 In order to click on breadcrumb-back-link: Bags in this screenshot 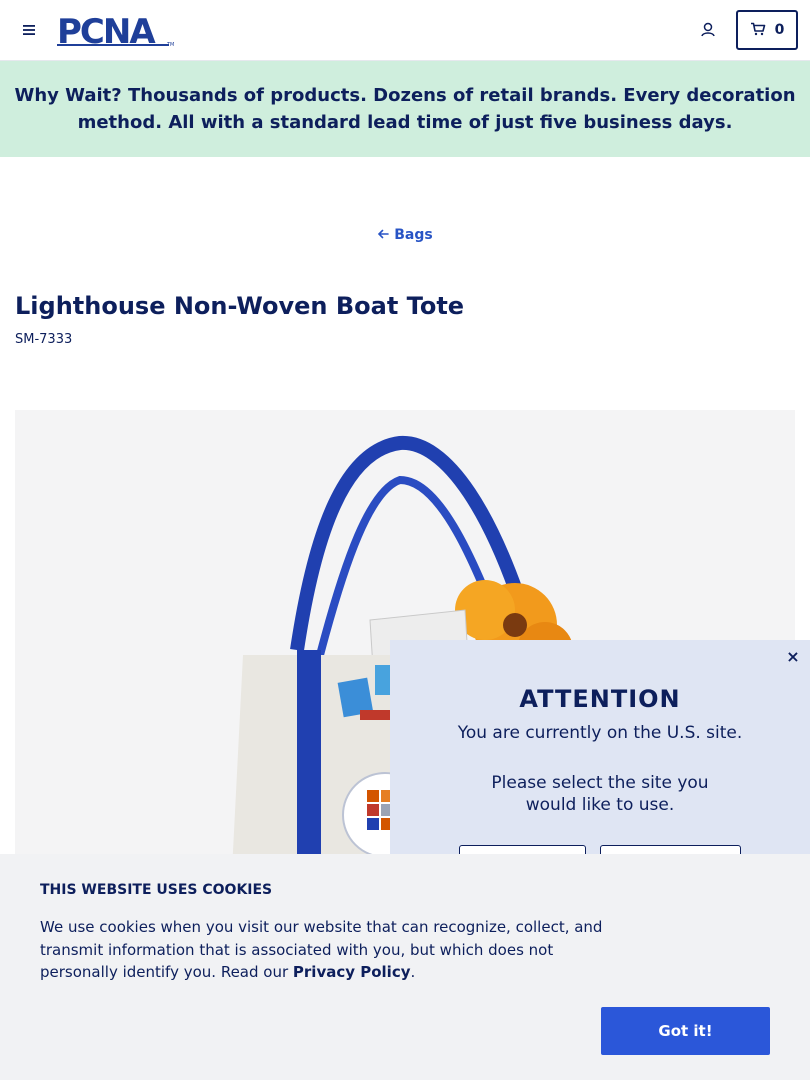, I will do `click(405, 234)`.